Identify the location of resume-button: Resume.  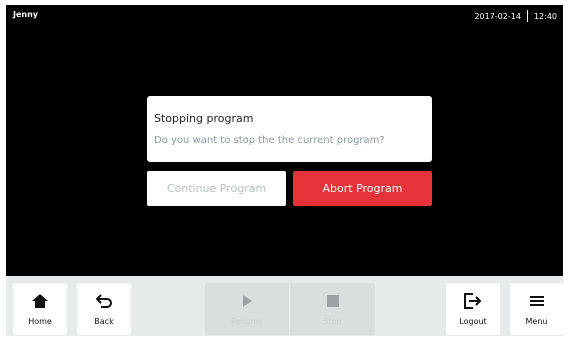
(247, 309).